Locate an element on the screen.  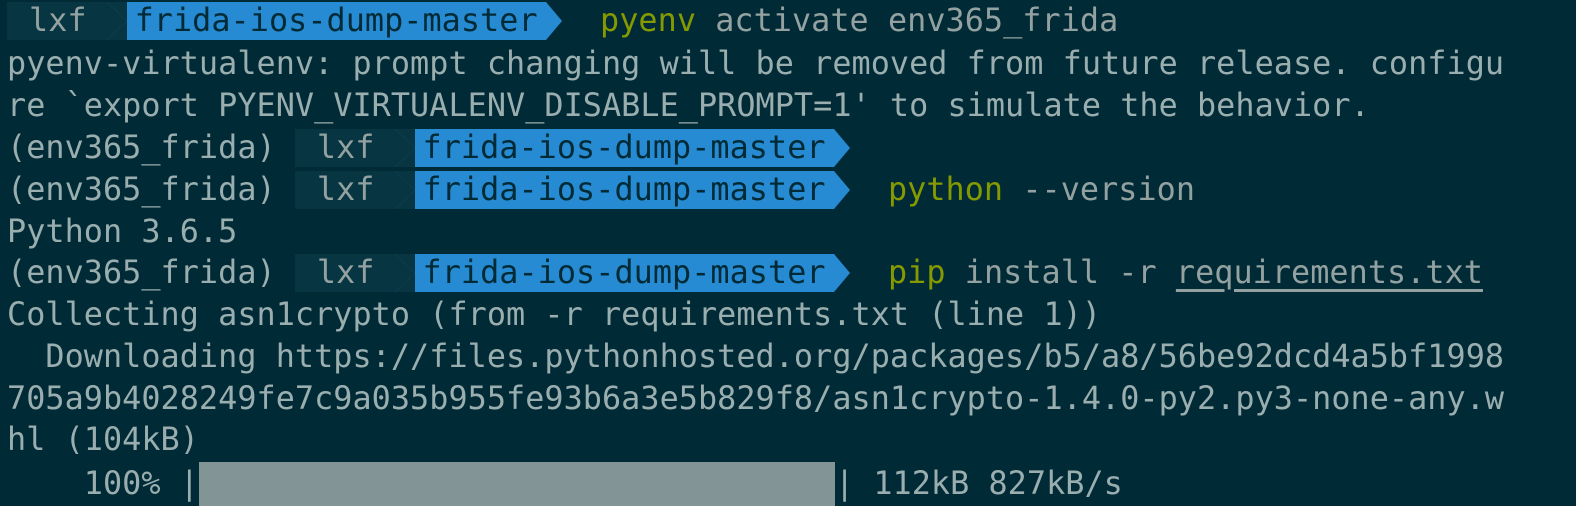
command-name: pyenv is located at coordinates (648, 20).